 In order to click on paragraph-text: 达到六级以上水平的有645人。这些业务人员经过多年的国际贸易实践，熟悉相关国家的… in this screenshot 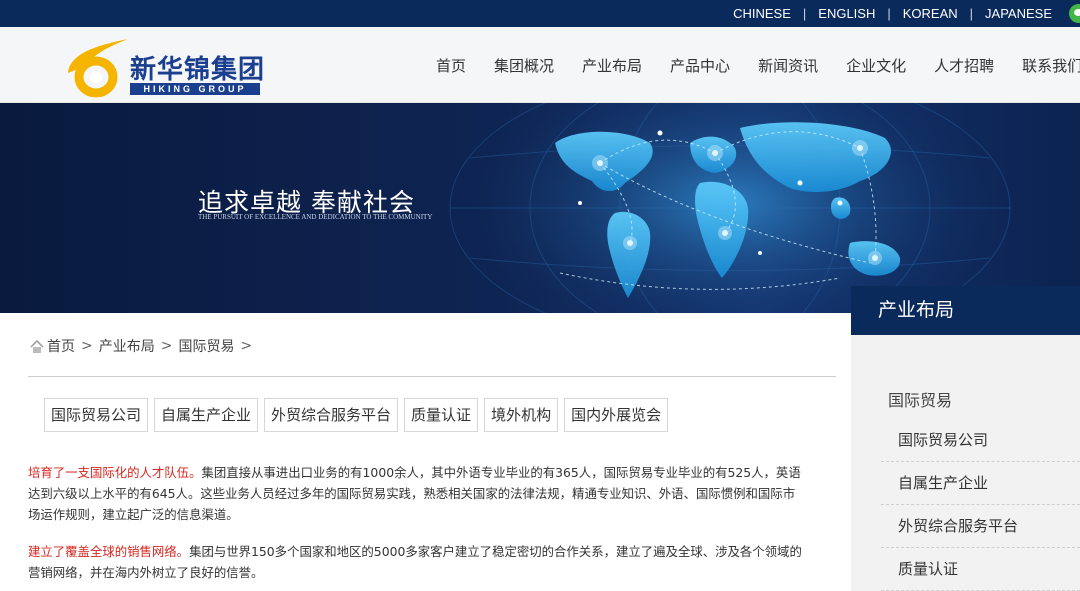, I will do `click(412, 493)`.